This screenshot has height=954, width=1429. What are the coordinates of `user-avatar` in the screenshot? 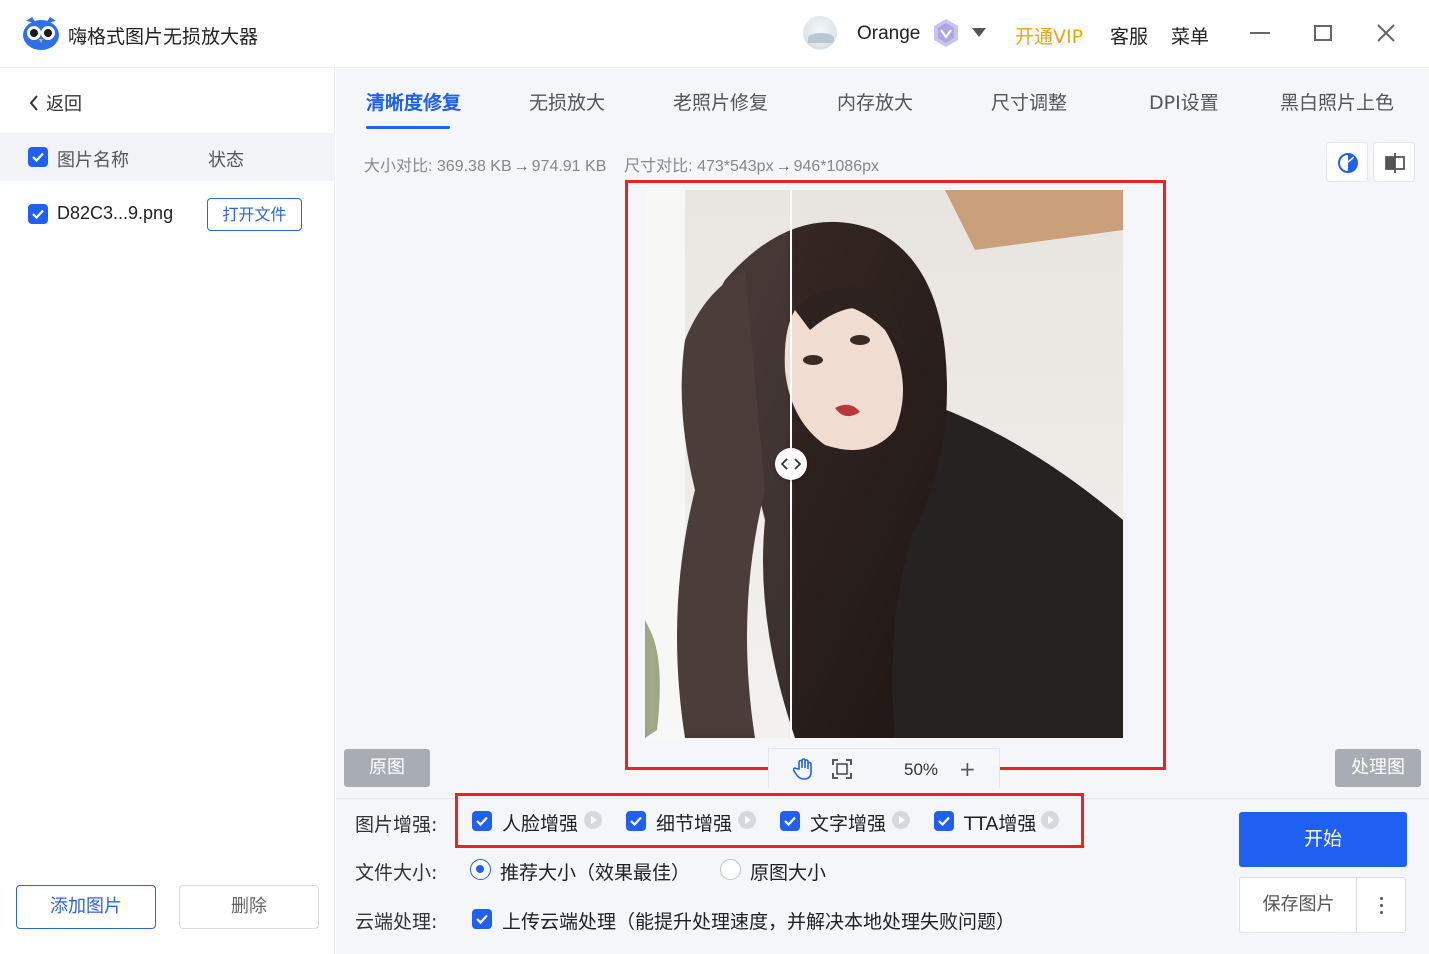 It's located at (820, 33).